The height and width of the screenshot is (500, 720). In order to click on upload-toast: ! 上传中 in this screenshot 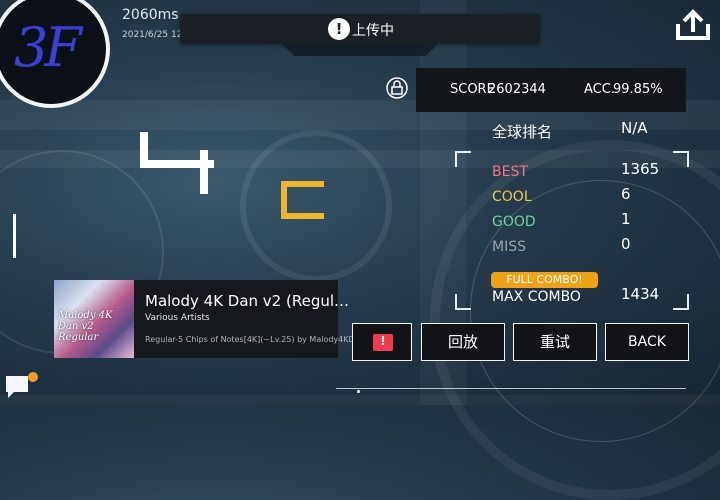, I will do `click(360, 29)`.